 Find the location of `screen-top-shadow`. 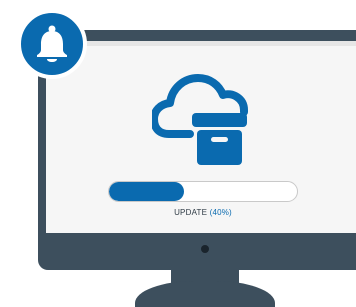

screen-top-shadow is located at coordinates (201, 43).